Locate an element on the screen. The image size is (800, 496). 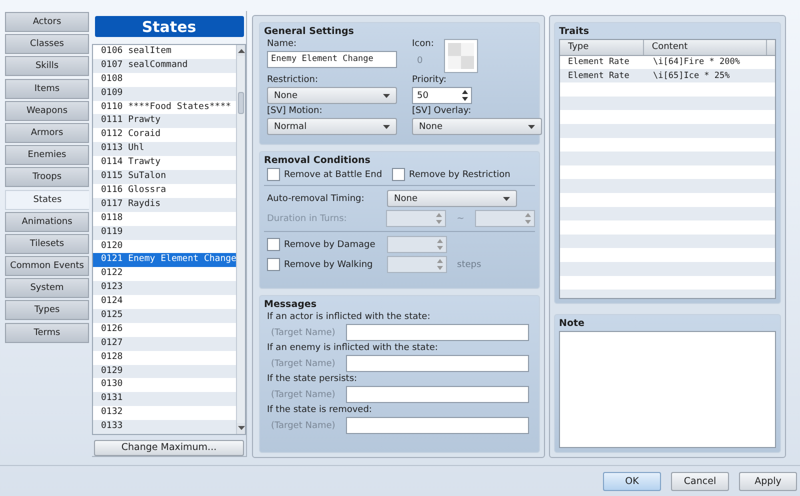
sidebar-tab: System is located at coordinates (47, 288).